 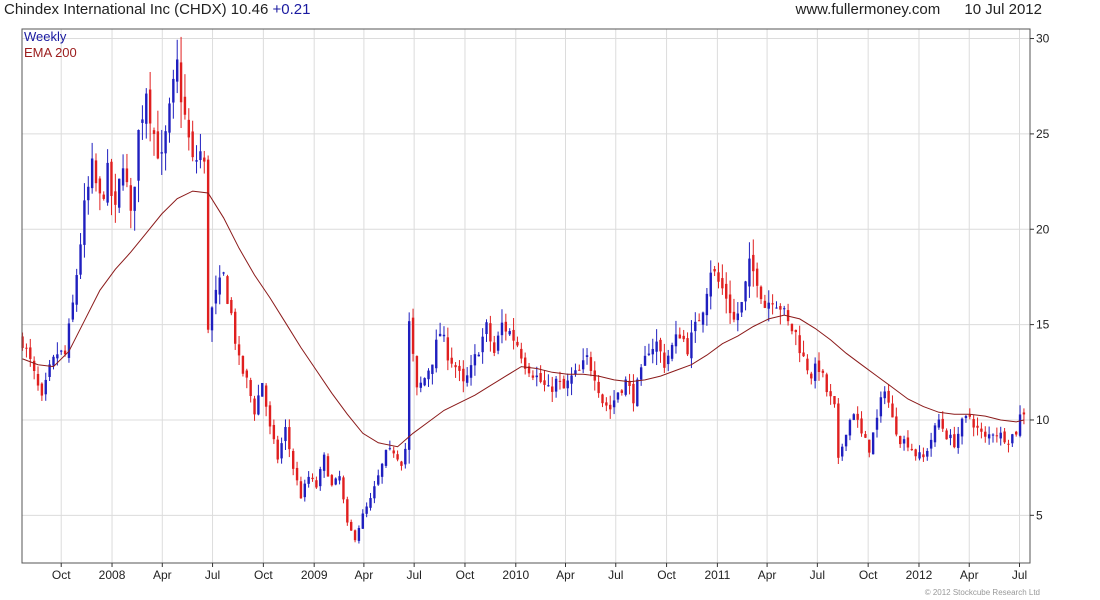 What do you see at coordinates (1043, 325) in the screenshot?
I see `y-tick-label: 15` at bounding box center [1043, 325].